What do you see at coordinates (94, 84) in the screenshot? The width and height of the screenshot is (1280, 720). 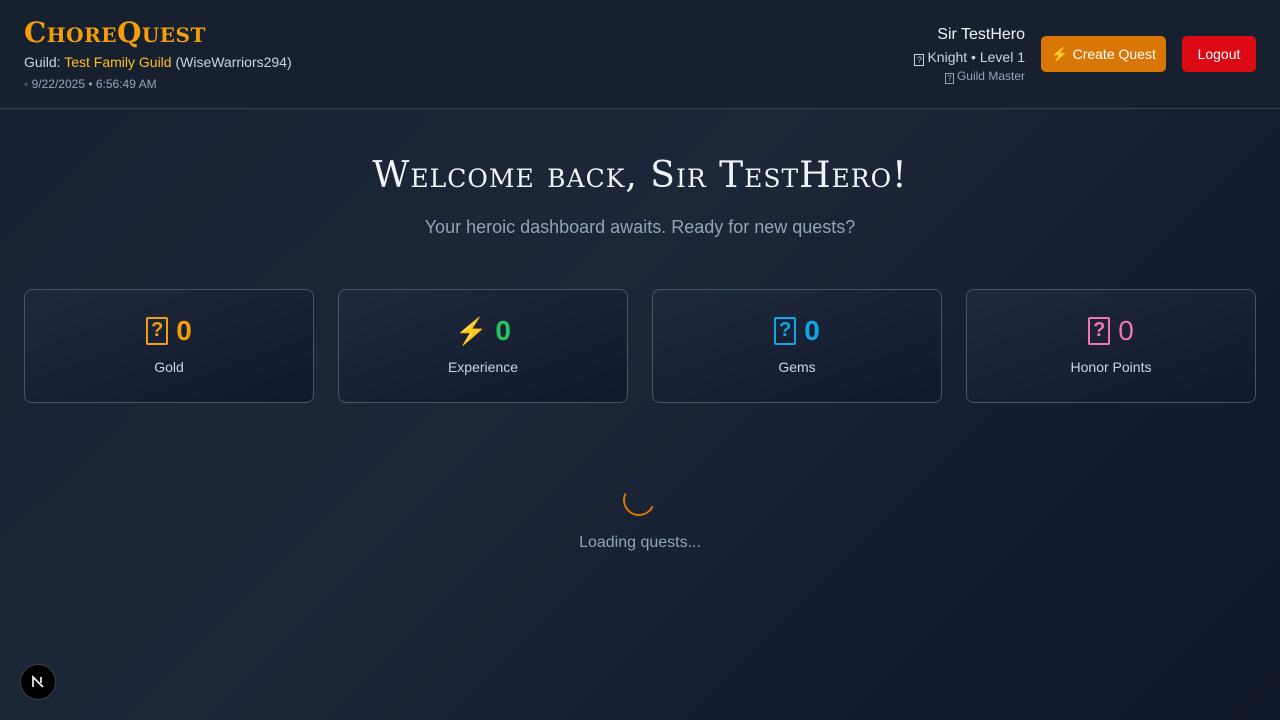 I see `datetime-text: 9/22/2025 • 6:56:49 AM` at bounding box center [94, 84].